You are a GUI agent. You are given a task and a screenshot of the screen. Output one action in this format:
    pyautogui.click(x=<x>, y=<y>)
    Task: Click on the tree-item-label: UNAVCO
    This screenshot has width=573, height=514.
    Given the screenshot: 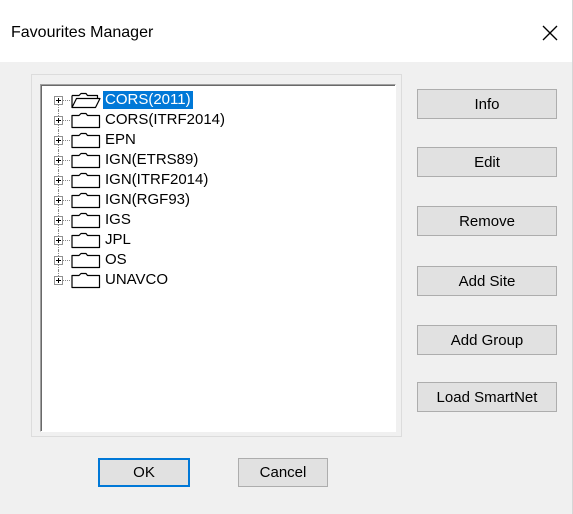 What is the action you would take?
    pyautogui.click(x=137, y=279)
    